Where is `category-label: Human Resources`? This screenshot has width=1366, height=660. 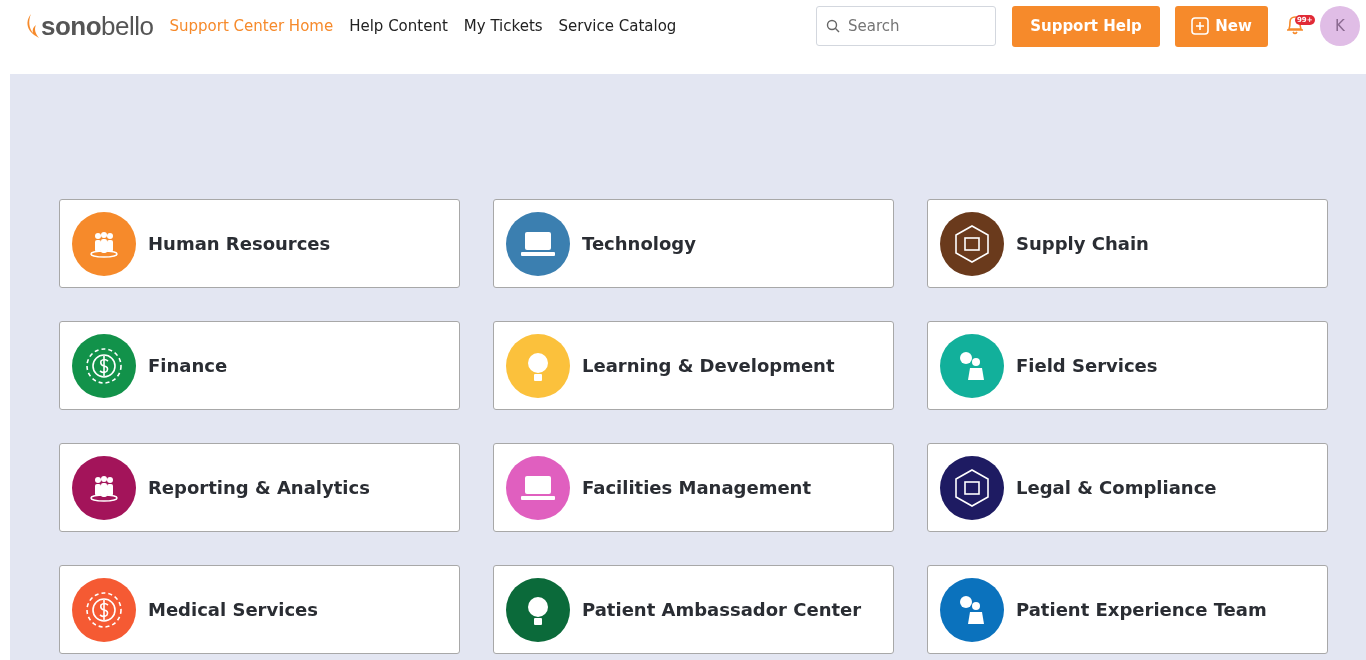 category-label: Human Resources is located at coordinates (239, 243).